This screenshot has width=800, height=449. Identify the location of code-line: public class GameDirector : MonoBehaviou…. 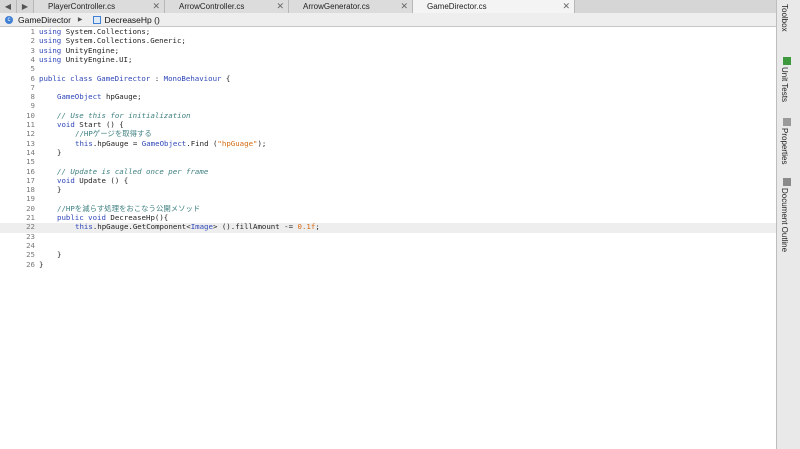
(135, 78).